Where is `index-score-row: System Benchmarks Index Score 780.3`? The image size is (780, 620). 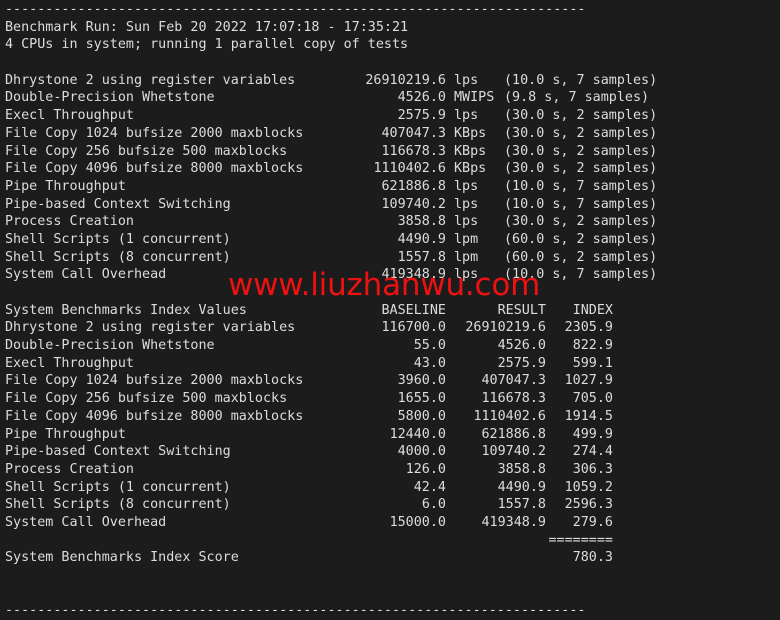 index-score-row: System Benchmarks Index Score 780.3 is located at coordinates (390, 558).